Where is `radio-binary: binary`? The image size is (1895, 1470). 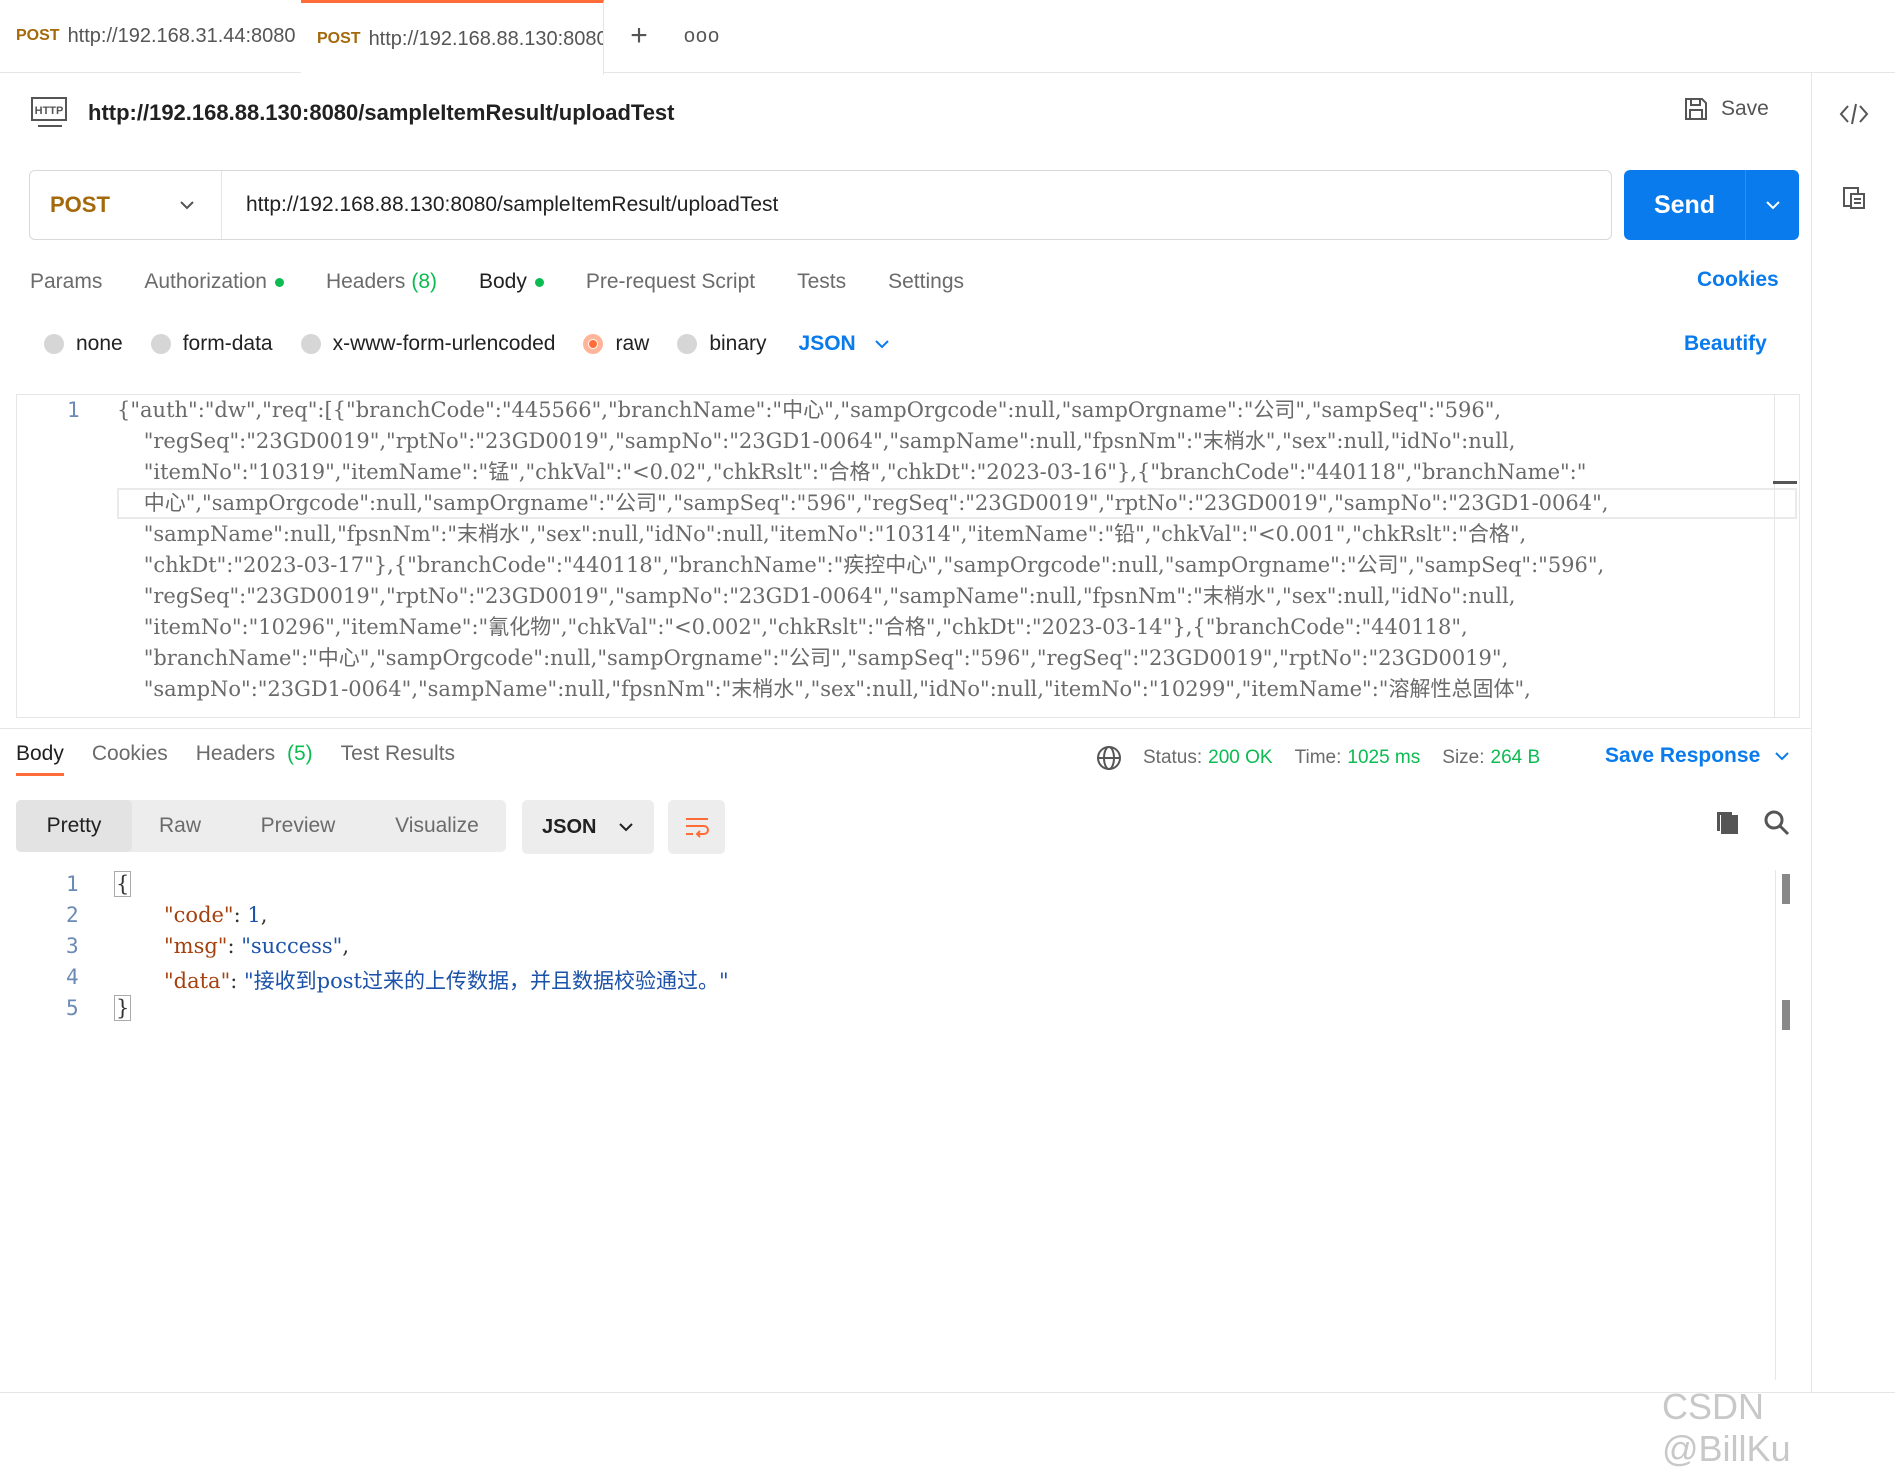 radio-binary: binary is located at coordinates (722, 344).